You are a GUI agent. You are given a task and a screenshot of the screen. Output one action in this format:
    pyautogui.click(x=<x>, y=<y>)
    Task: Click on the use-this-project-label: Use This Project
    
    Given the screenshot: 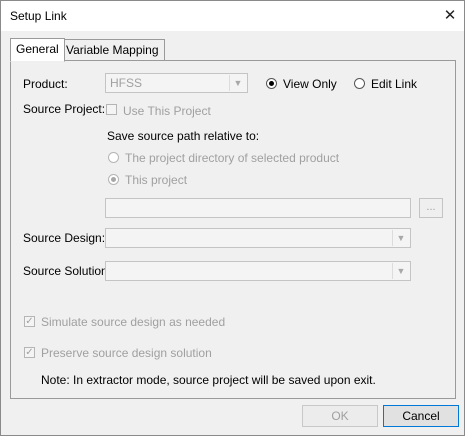 What is the action you would take?
    pyautogui.click(x=167, y=111)
    